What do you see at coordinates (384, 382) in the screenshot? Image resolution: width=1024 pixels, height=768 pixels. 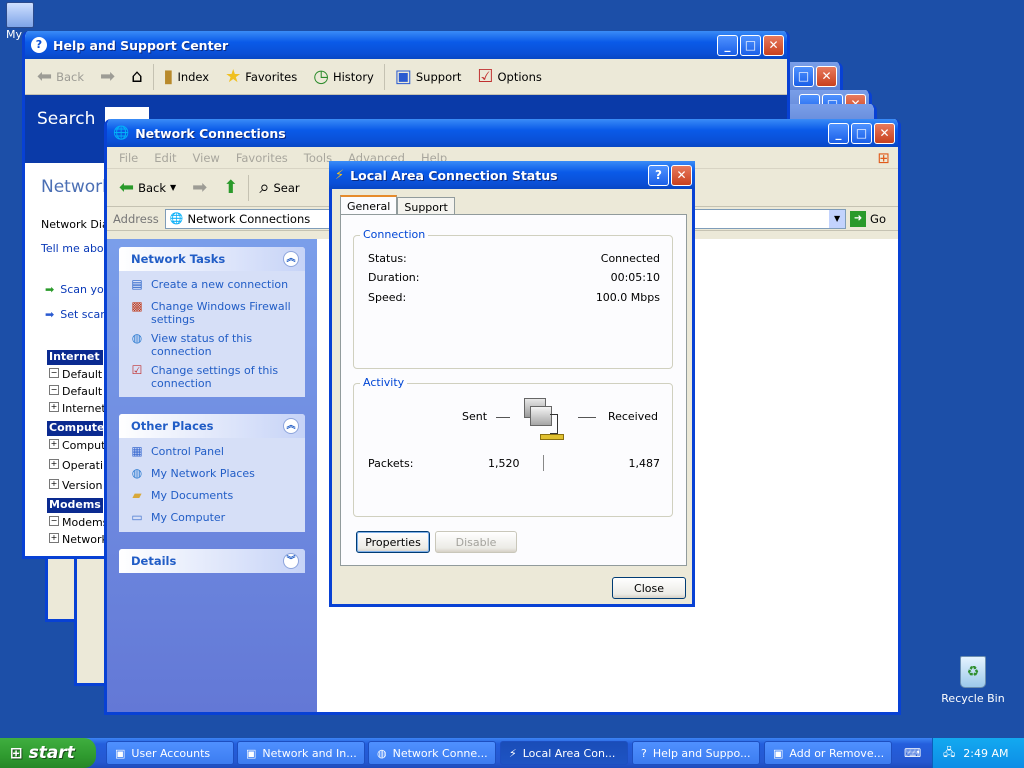 I see `activity-group-title: Activity` at bounding box center [384, 382].